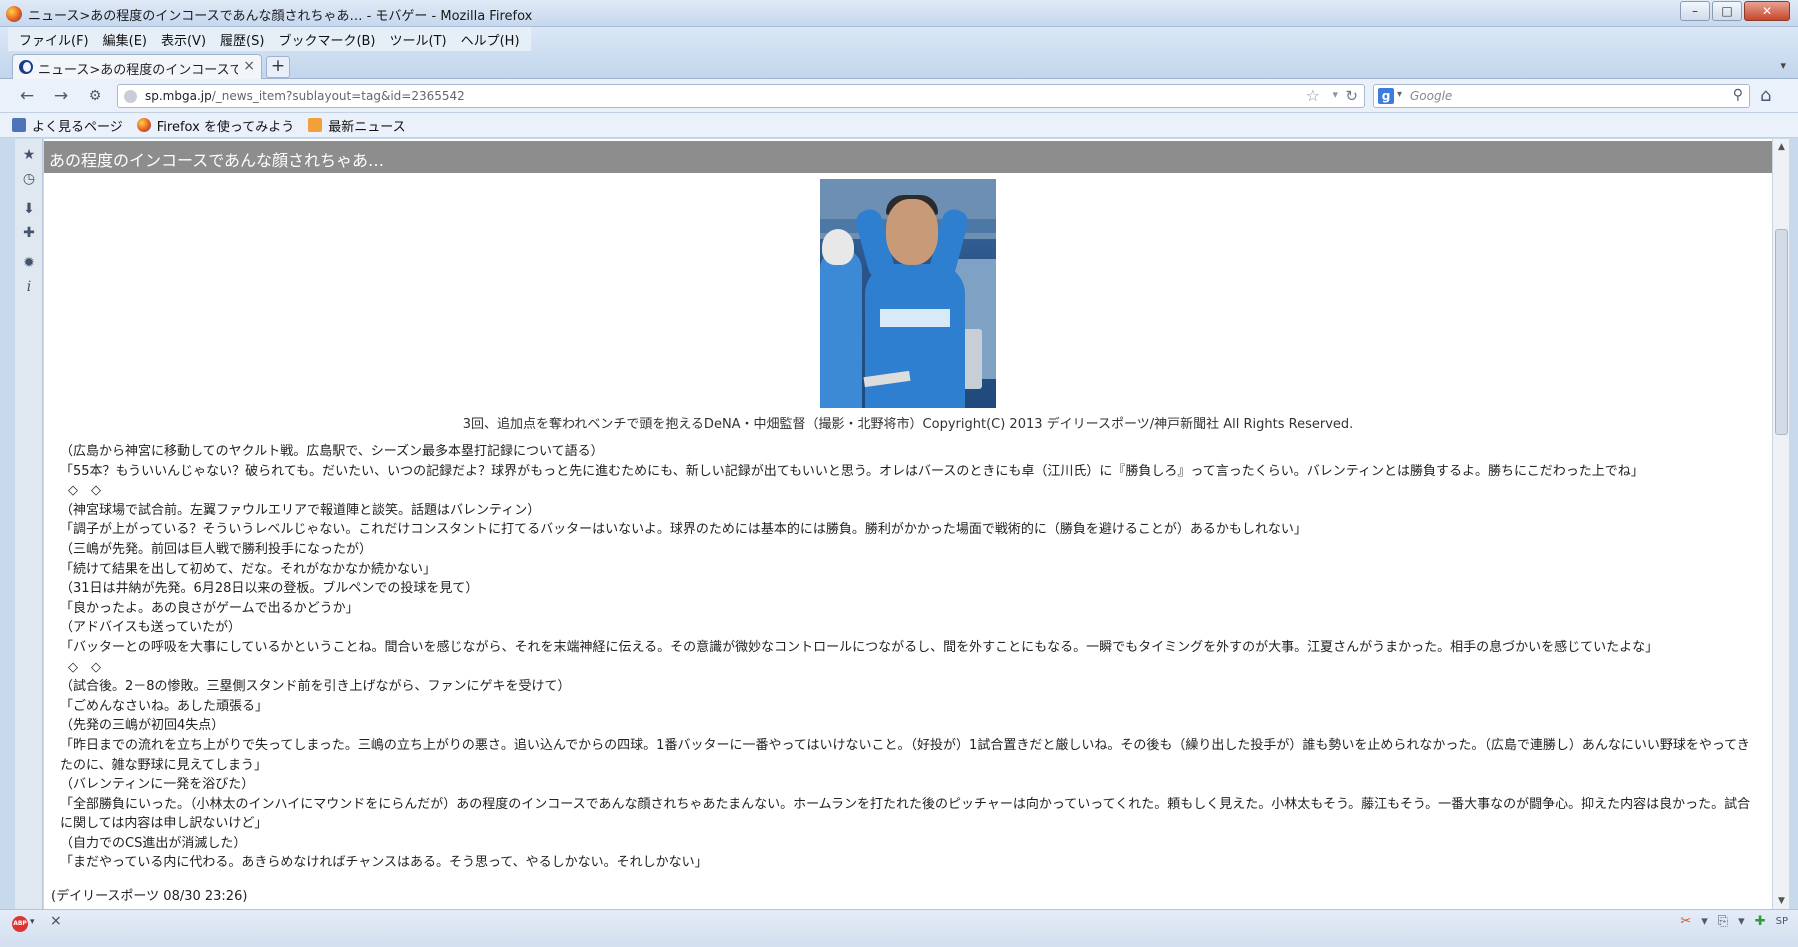 This screenshot has width=1798, height=947. I want to click on info-icon: i, so click(29, 287).